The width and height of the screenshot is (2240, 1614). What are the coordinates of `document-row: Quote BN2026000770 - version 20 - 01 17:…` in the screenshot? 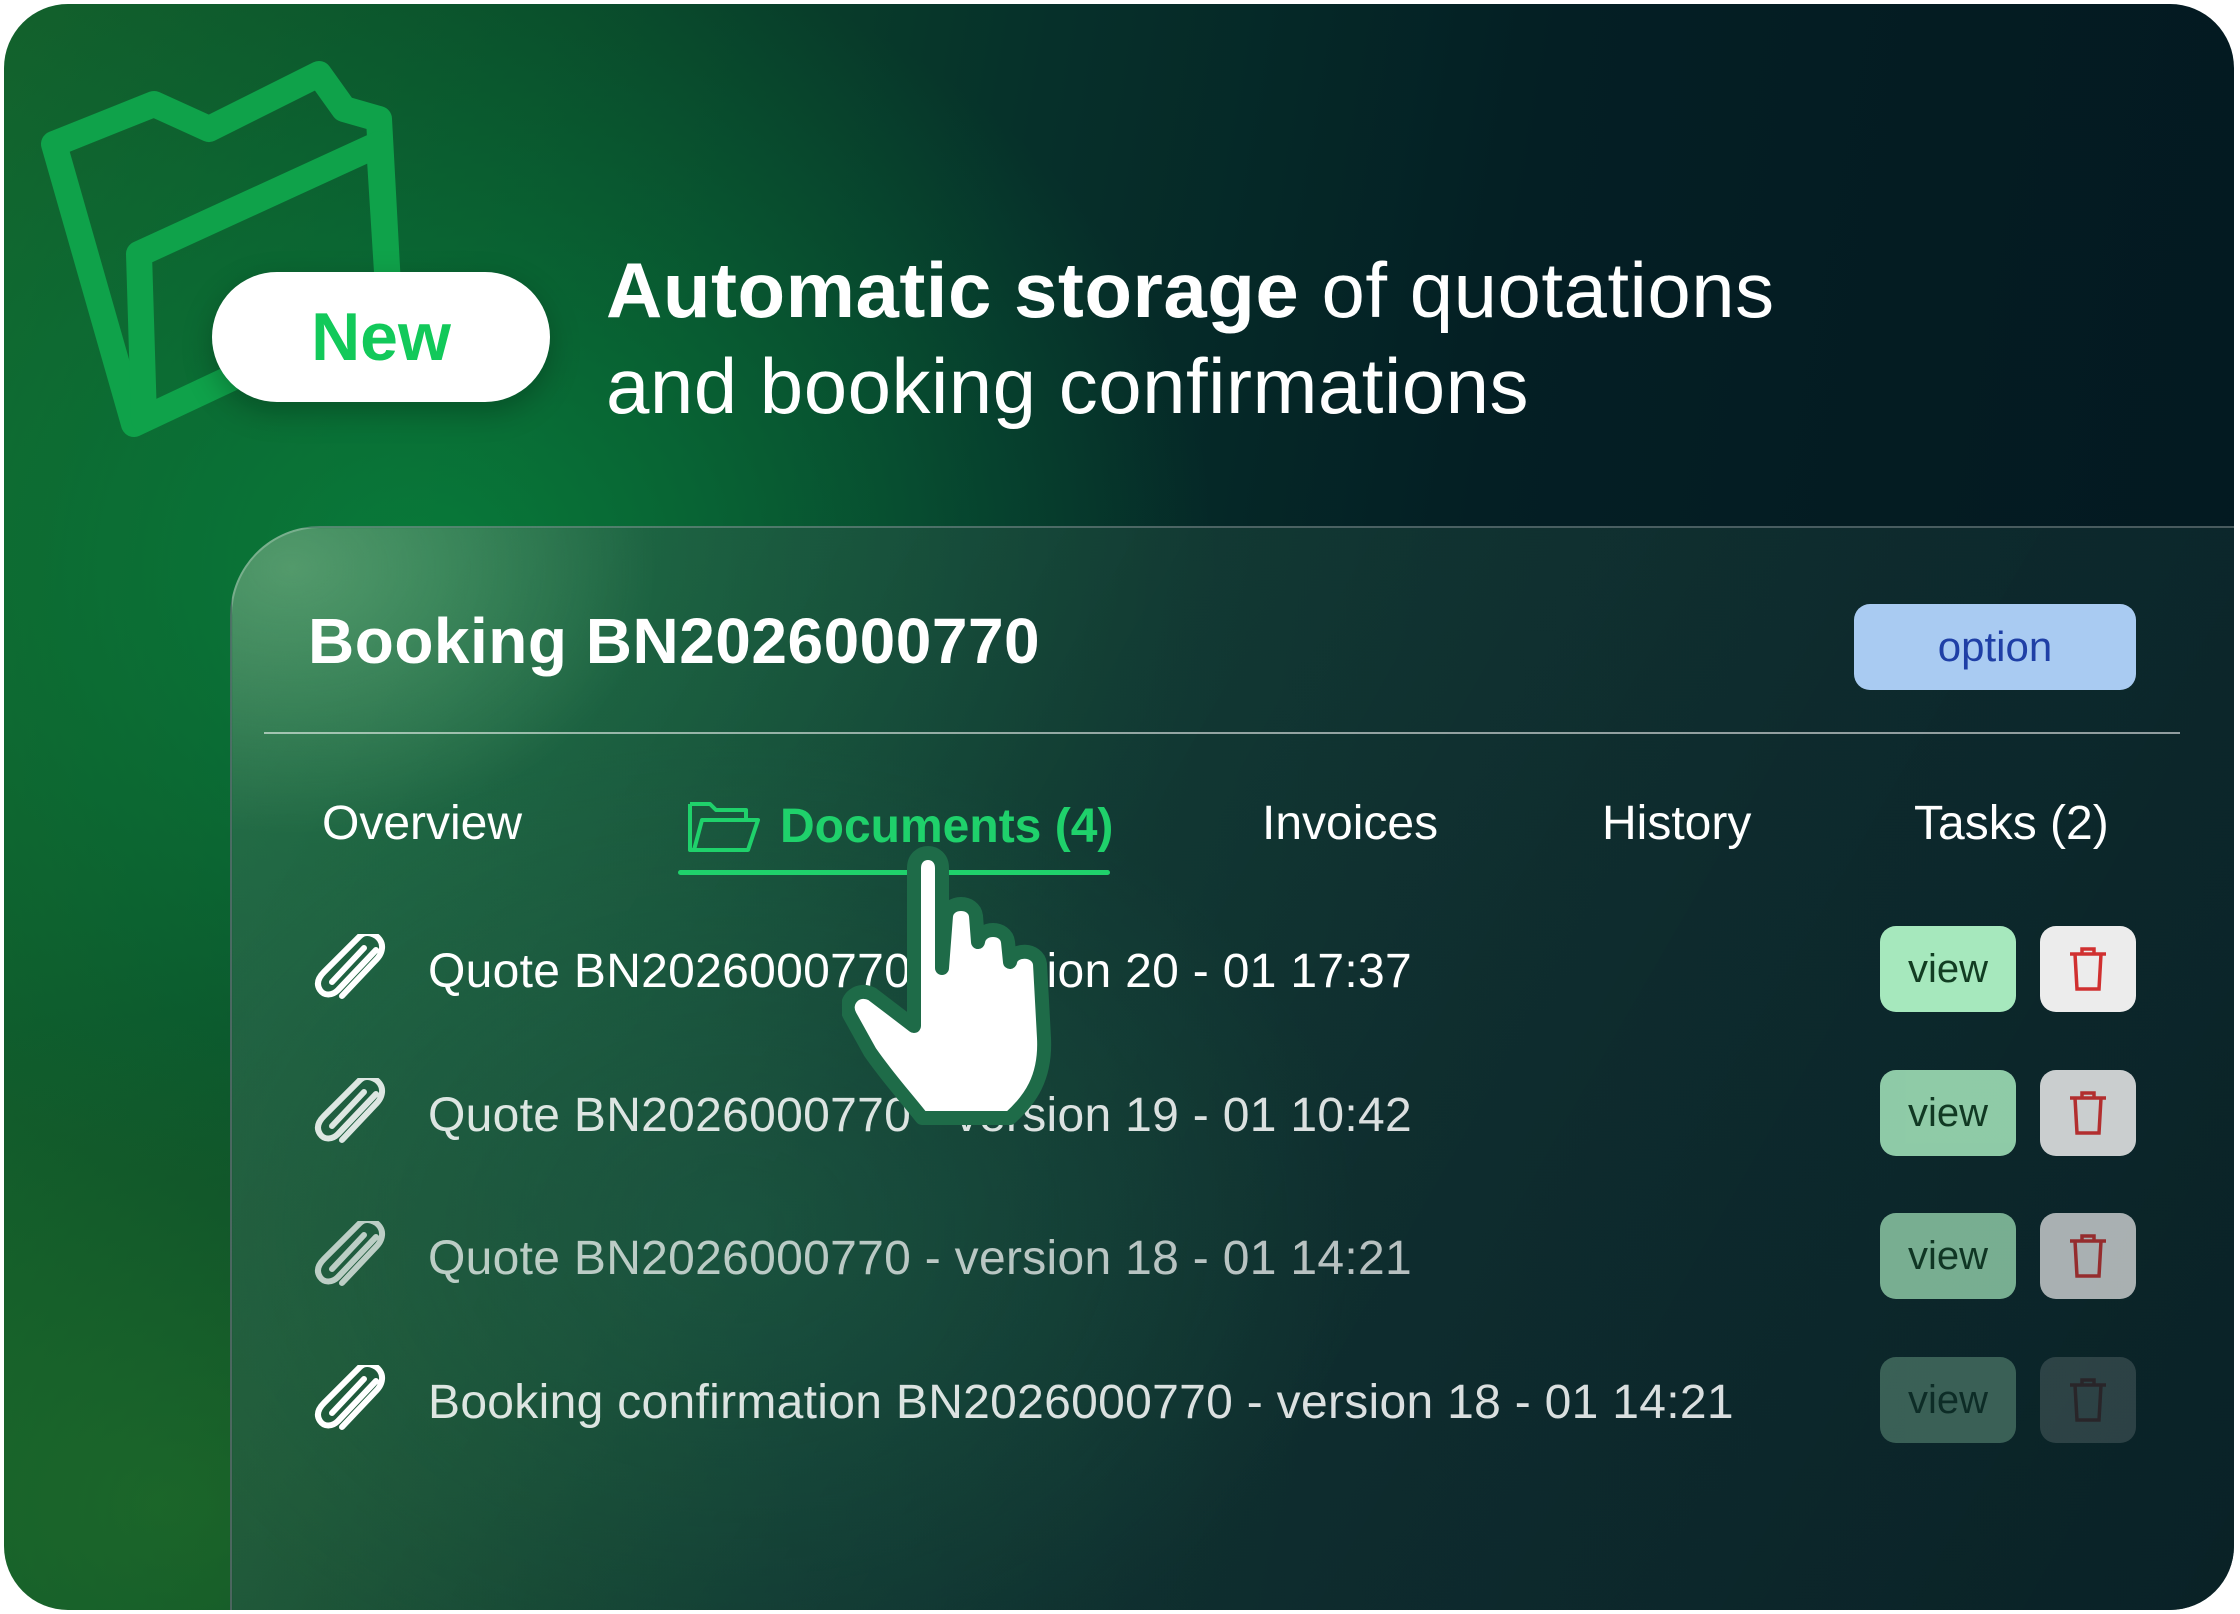 It's located at (1120, 972).